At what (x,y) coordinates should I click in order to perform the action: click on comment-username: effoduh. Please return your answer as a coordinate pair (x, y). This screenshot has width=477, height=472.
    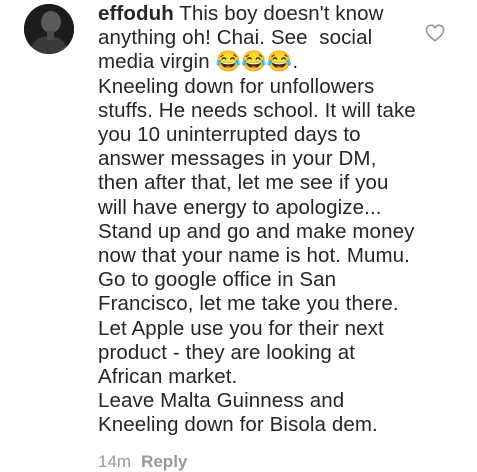
    Looking at the image, I should click on (136, 13).